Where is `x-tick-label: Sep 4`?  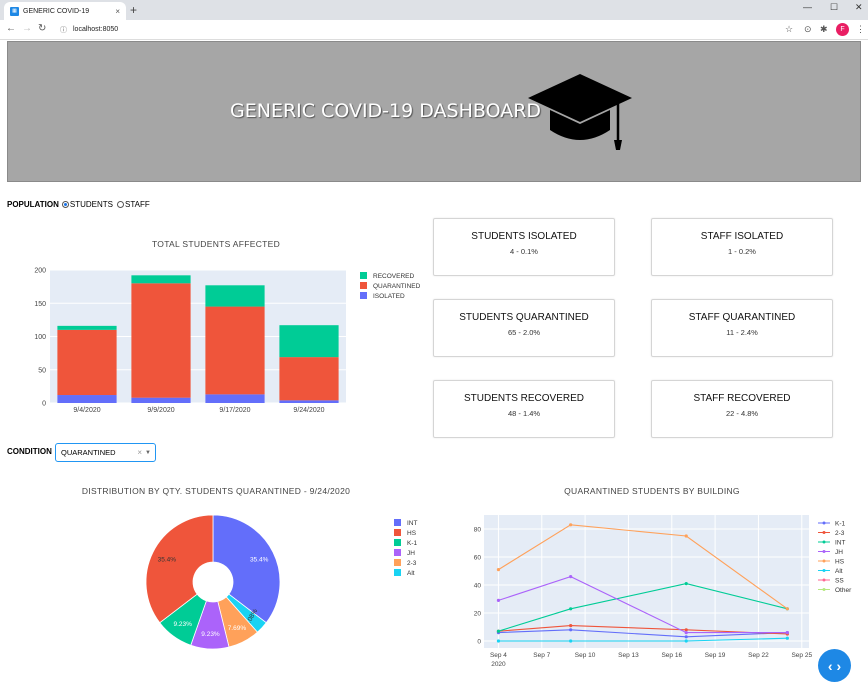 x-tick-label: Sep 4 is located at coordinates (498, 655).